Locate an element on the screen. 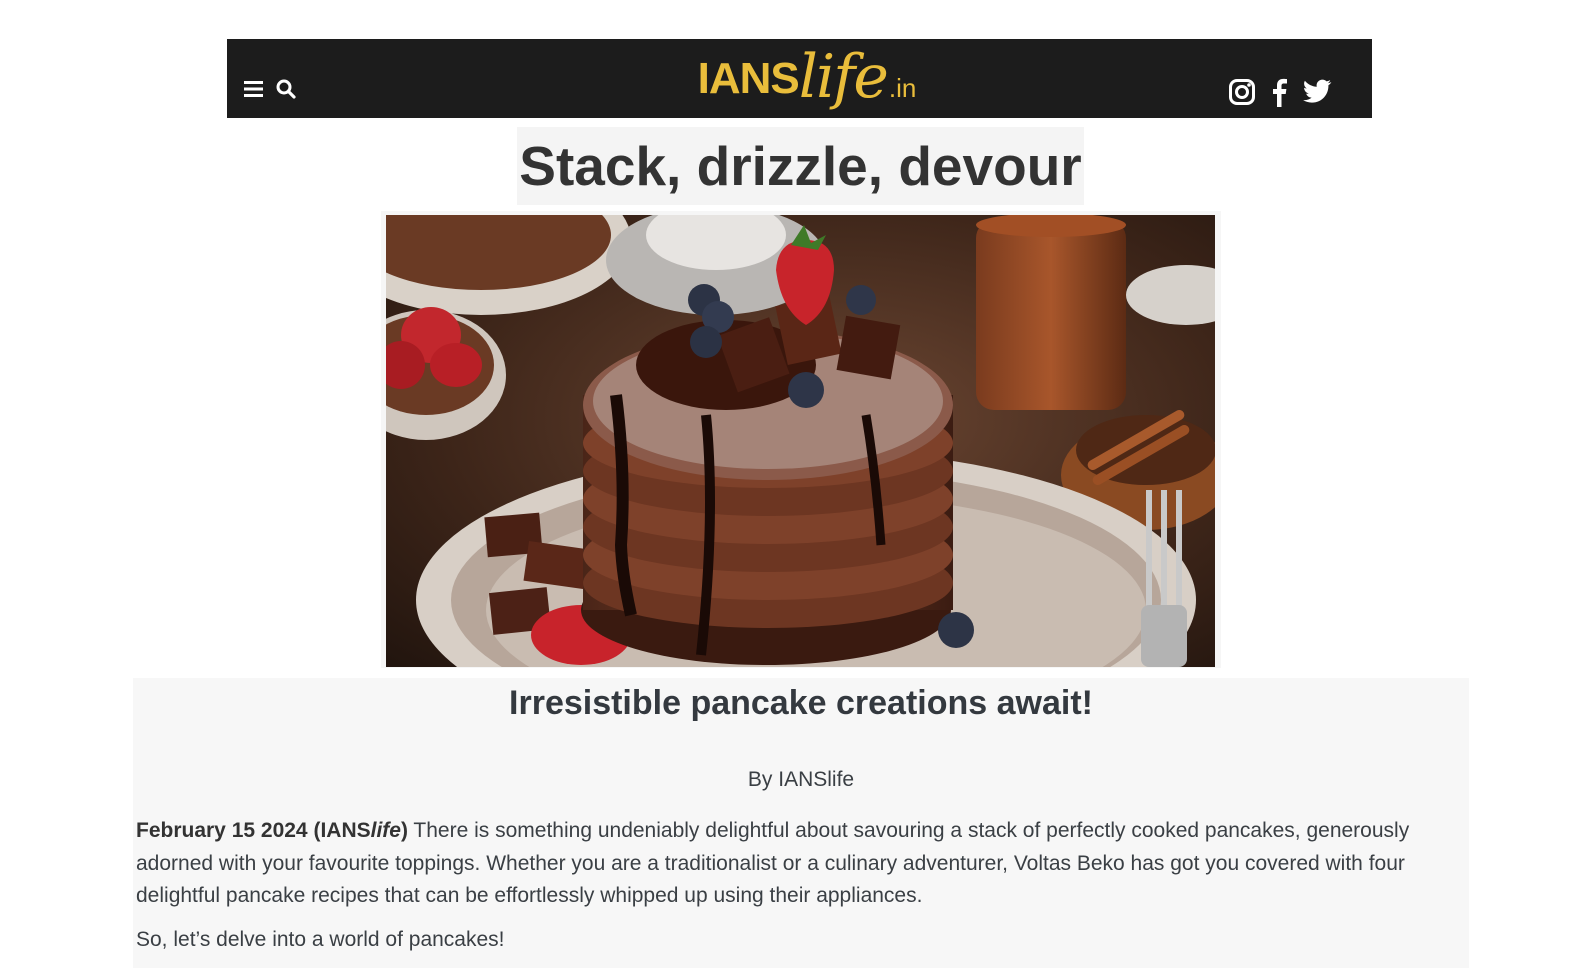 The width and height of the screenshot is (1594, 972). logo-suffix: .in is located at coordinates (902, 88).